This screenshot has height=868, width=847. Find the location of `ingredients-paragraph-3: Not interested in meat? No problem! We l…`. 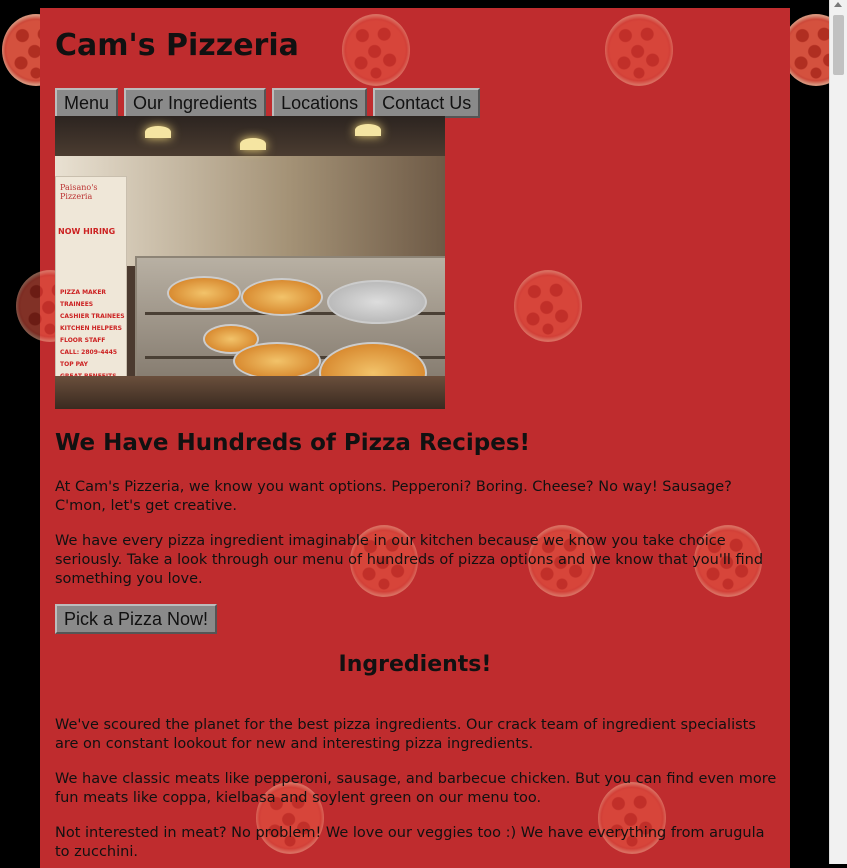

ingredients-paragraph-3: Not interested in meat? No problem! We l… is located at coordinates (410, 842).